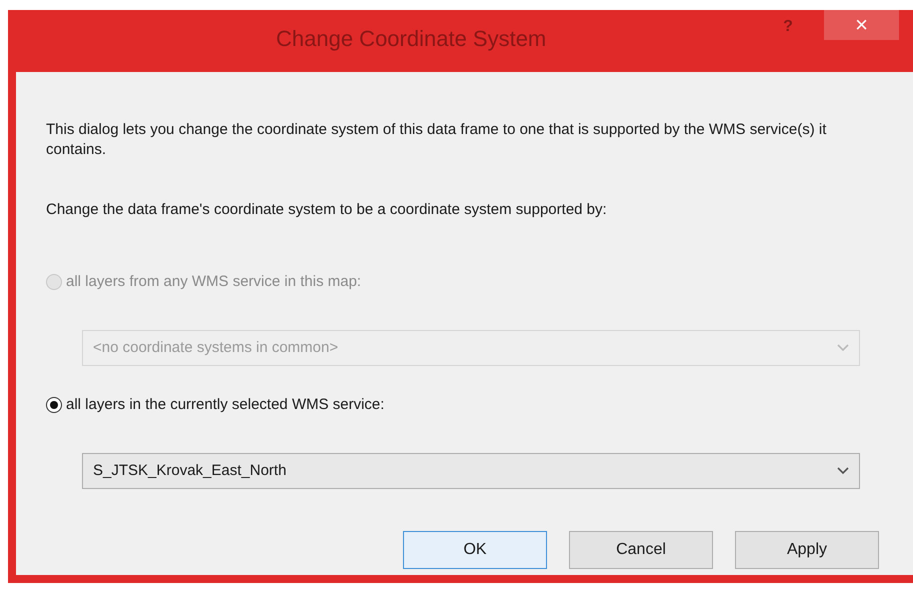  I want to click on window-title: Change Coordinate System, so click(411, 39).